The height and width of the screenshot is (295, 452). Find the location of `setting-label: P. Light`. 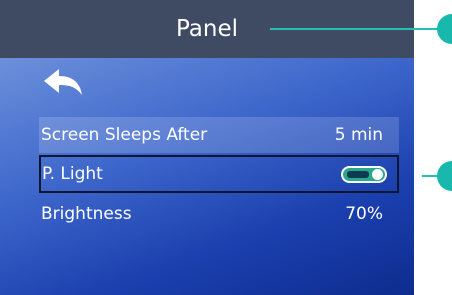

setting-label: P. Light is located at coordinates (72, 174).